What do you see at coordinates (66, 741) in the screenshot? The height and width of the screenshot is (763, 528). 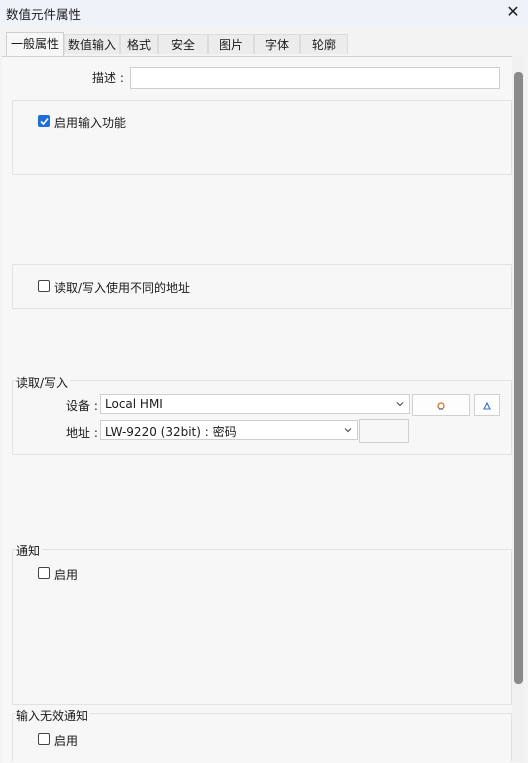 I see `invalid-notify-enable-label: 启用` at bounding box center [66, 741].